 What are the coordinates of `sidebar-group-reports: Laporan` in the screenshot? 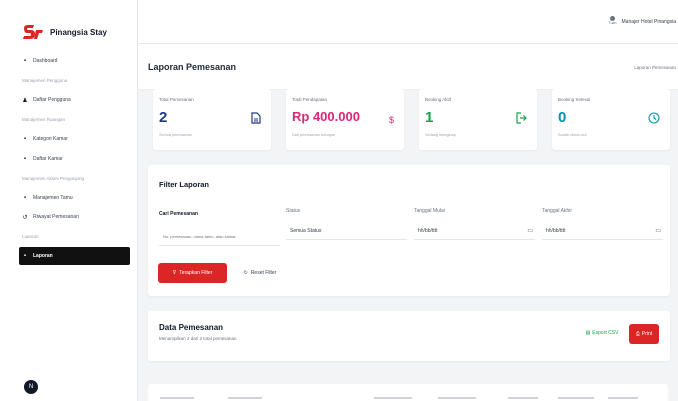 It's located at (30, 236).